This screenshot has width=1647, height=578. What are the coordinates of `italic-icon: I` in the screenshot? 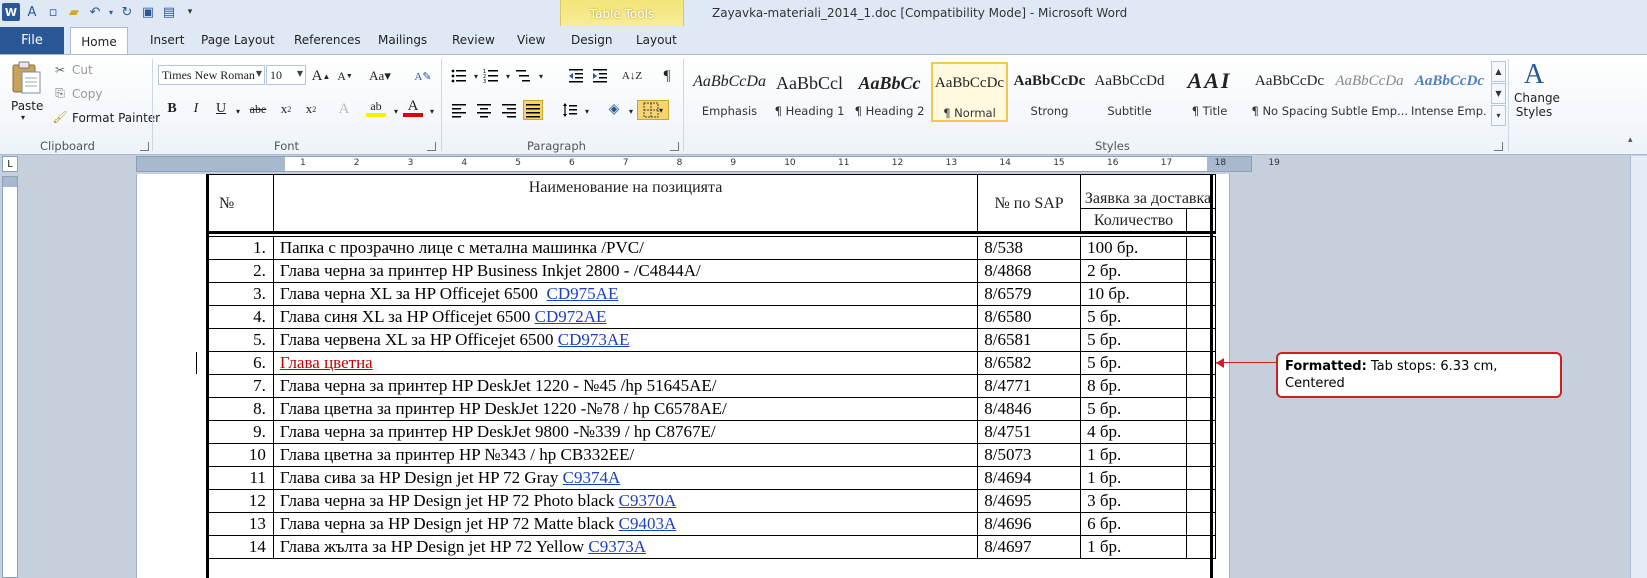 It's located at (196, 109).